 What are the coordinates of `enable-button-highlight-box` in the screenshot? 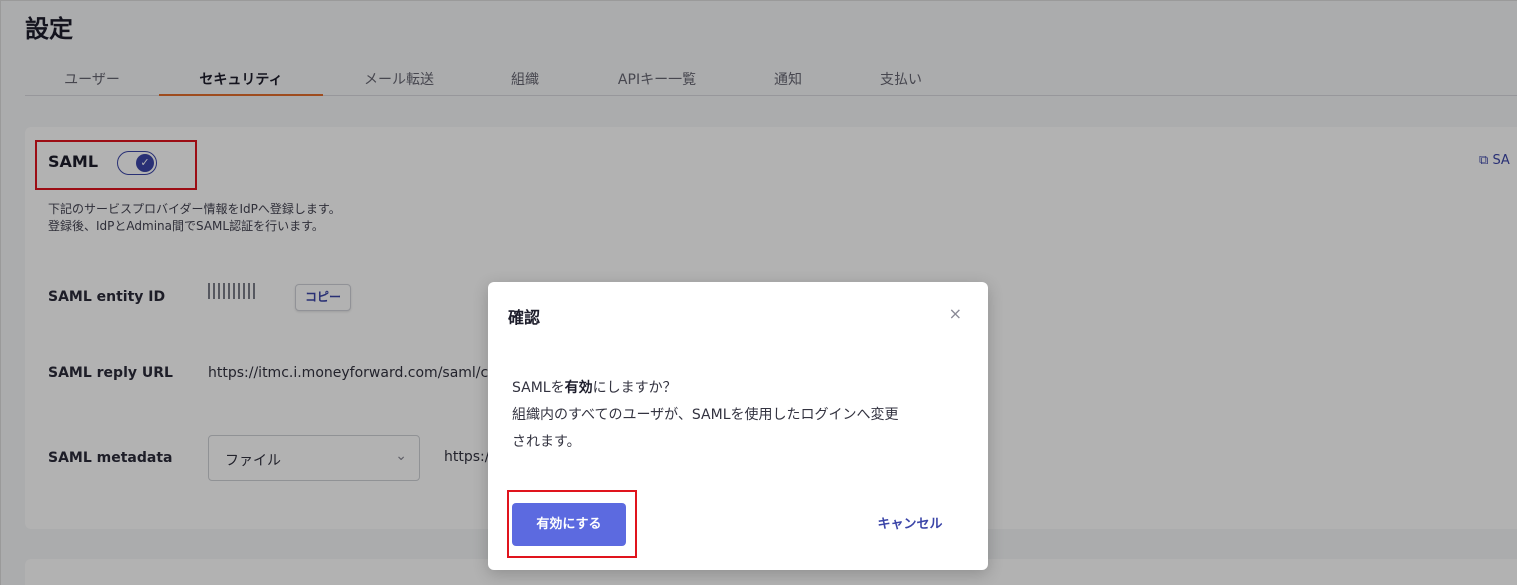 It's located at (572, 524).